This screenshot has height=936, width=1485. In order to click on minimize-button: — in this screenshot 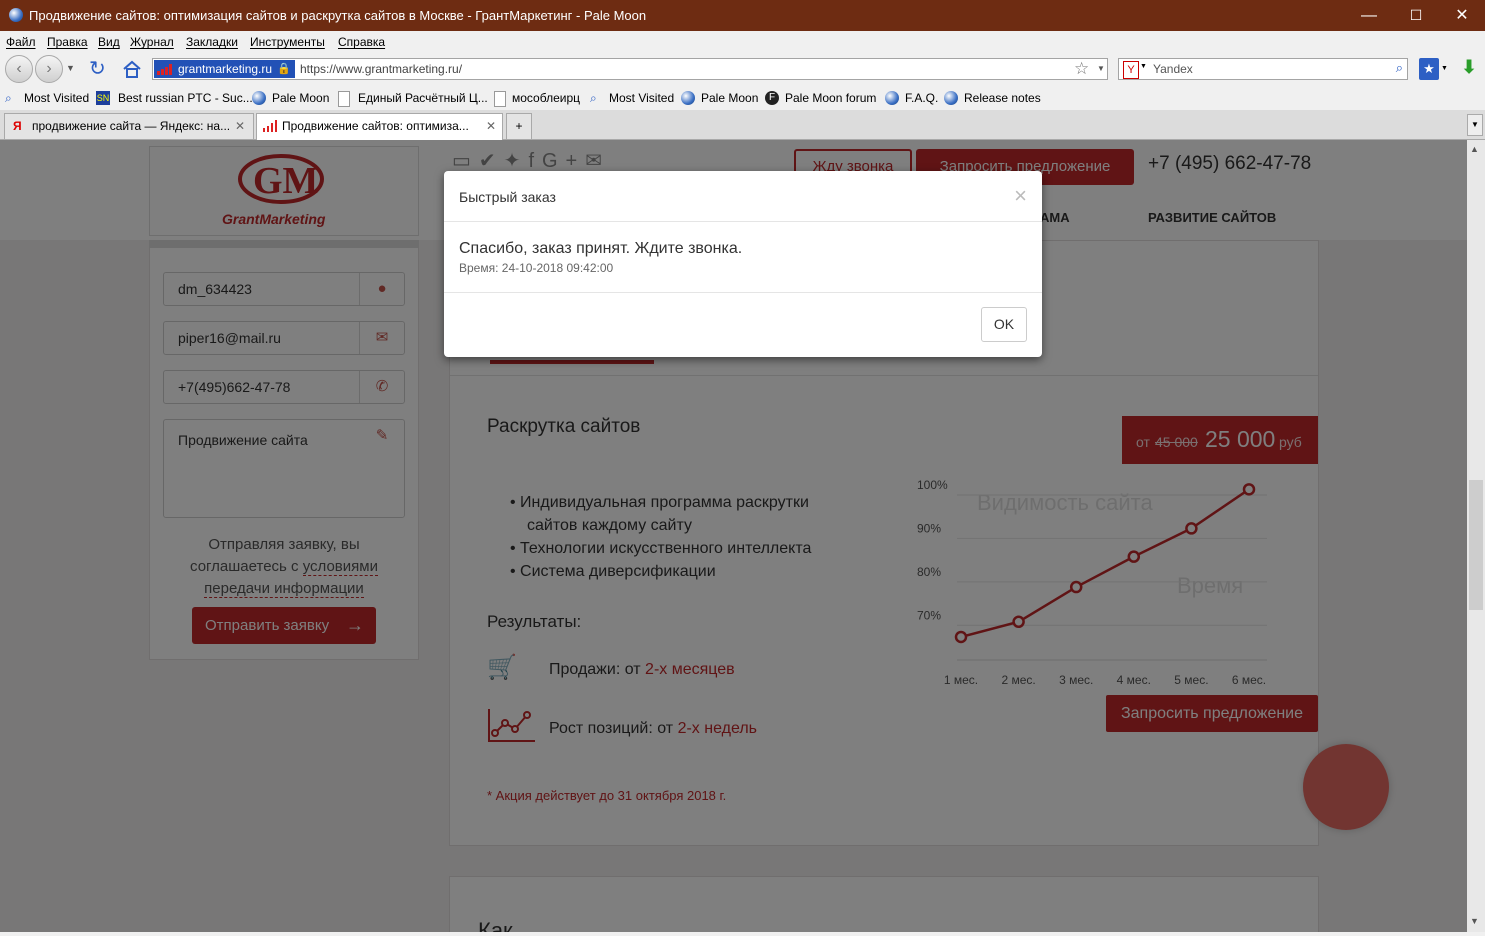, I will do `click(1369, 15)`.